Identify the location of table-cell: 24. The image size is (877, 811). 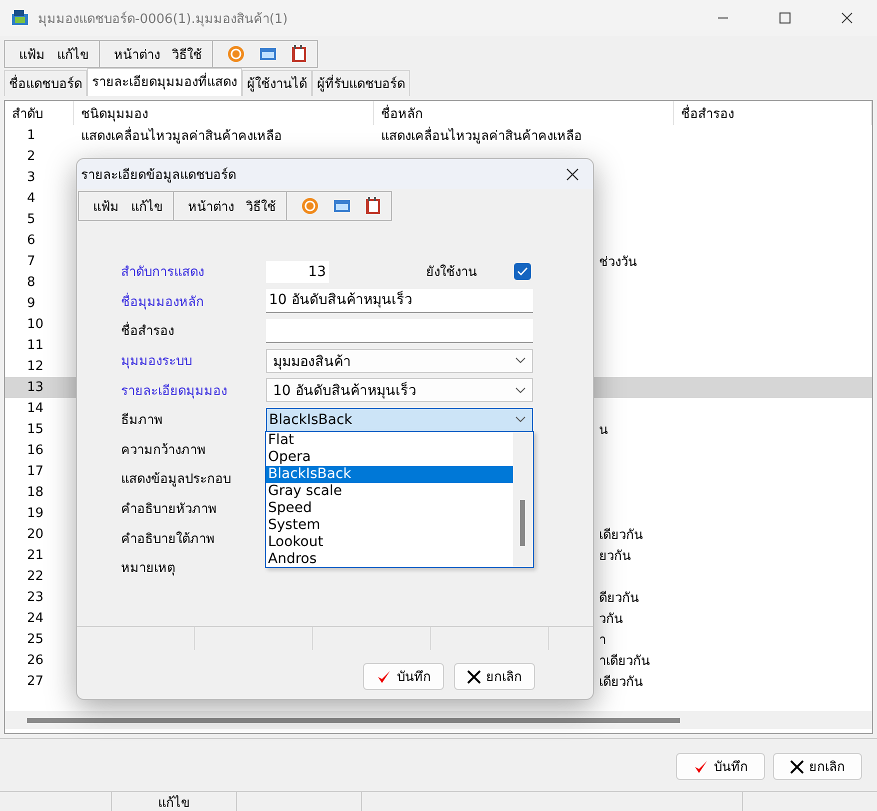
(35, 618).